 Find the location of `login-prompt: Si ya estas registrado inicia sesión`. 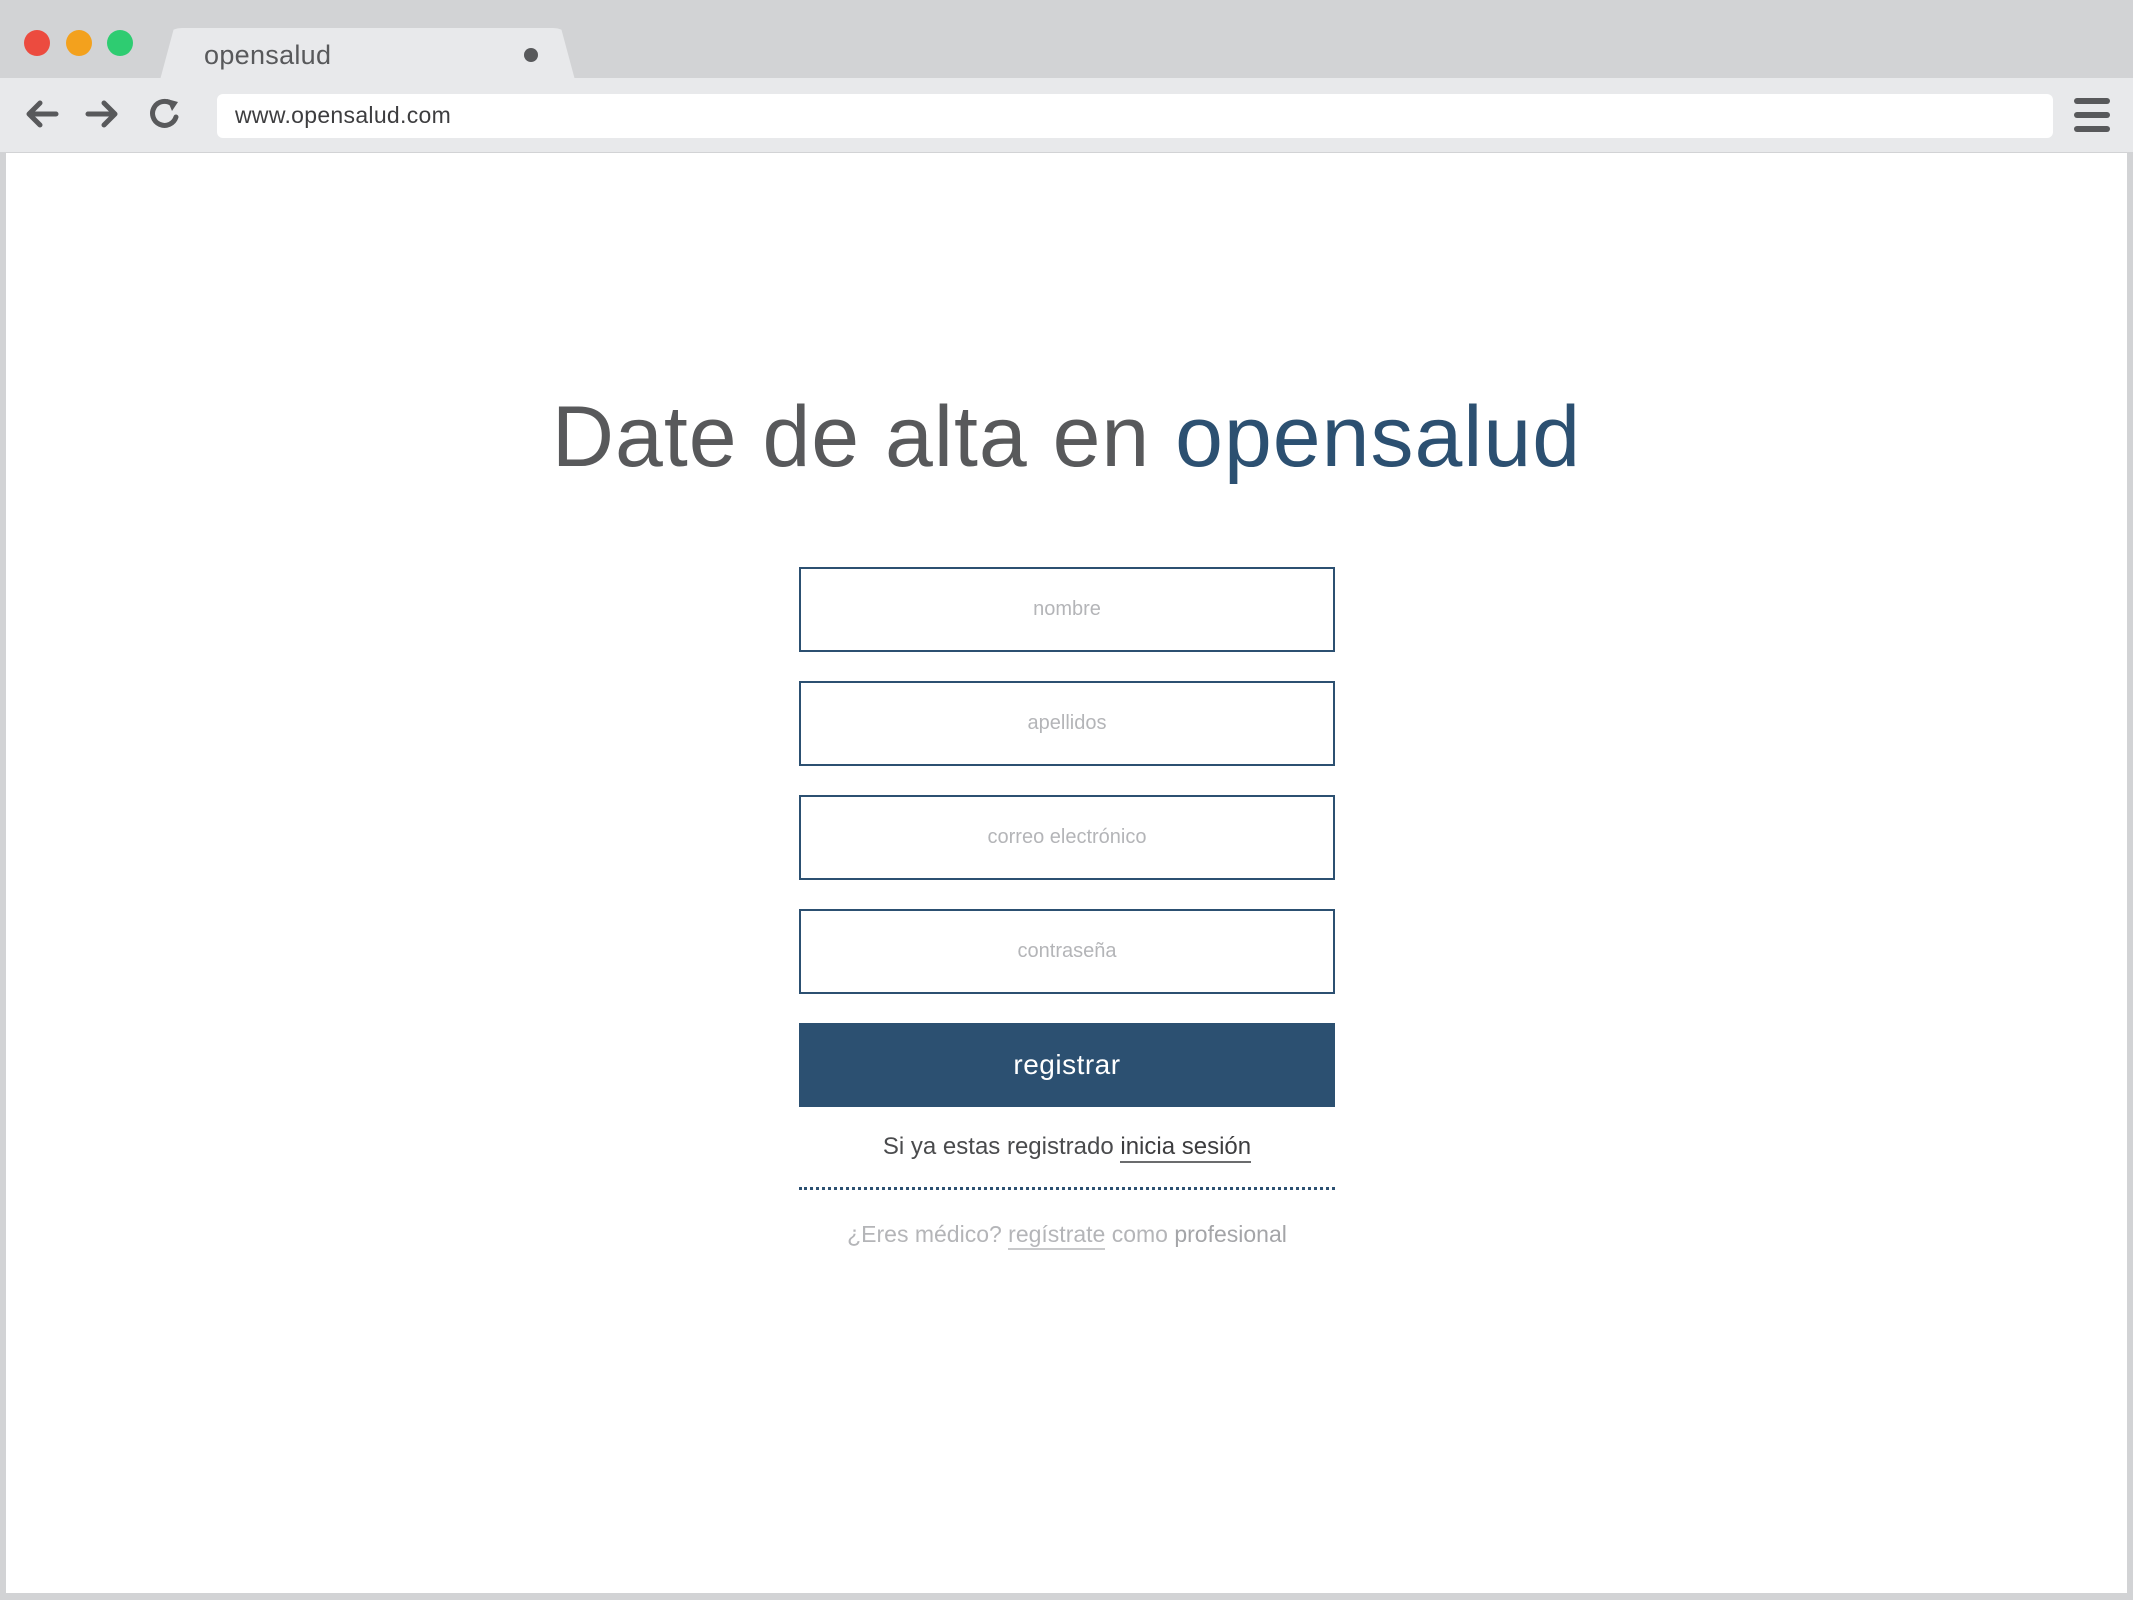

login-prompt: Si ya estas registrado inicia sesión is located at coordinates (1067, 1148).